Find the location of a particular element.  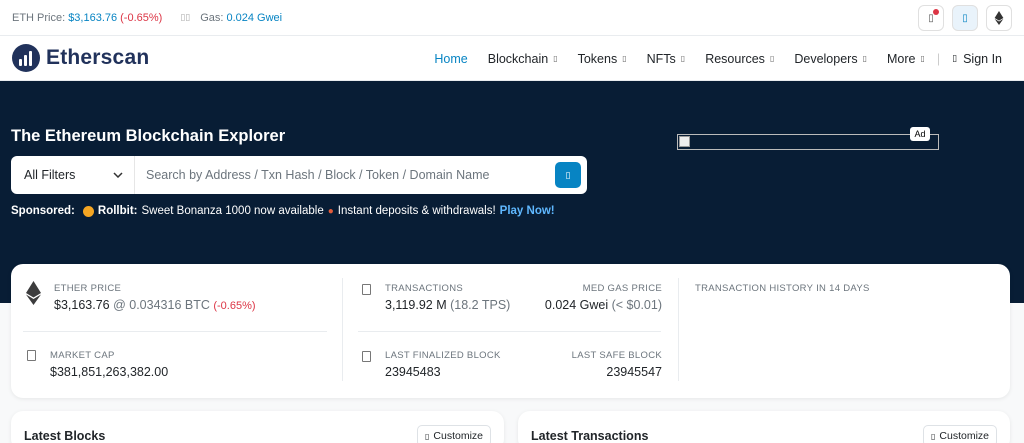

latest-transactions-panel: Latest Transactions ▯ Customize is located at coordinates (764, 427).